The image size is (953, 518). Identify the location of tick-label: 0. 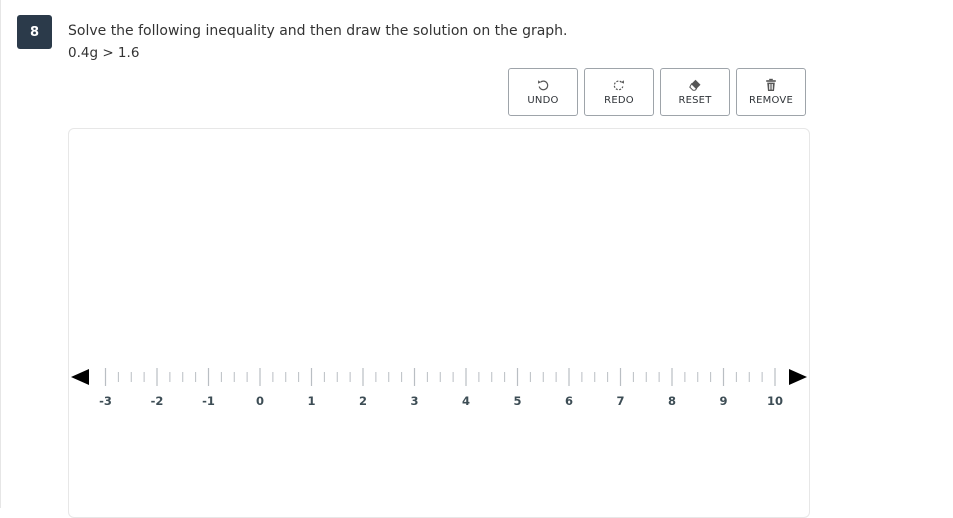
(260, 401).